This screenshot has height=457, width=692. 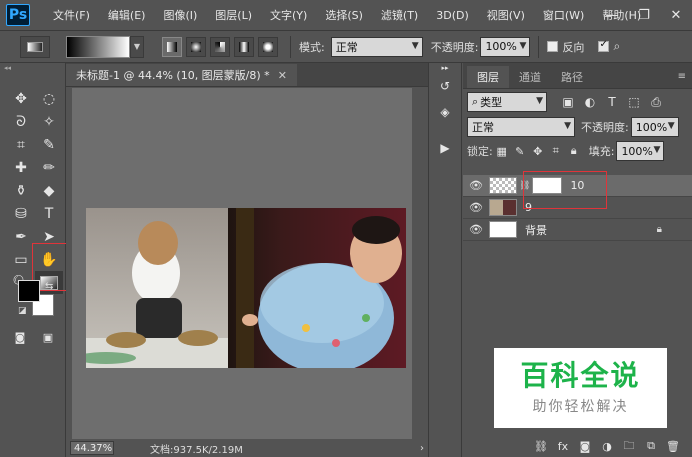 What do you see at coordinates (220, 46) in the screenshot?
I see `angle-gradient-button` at bounding box center [220, 46].